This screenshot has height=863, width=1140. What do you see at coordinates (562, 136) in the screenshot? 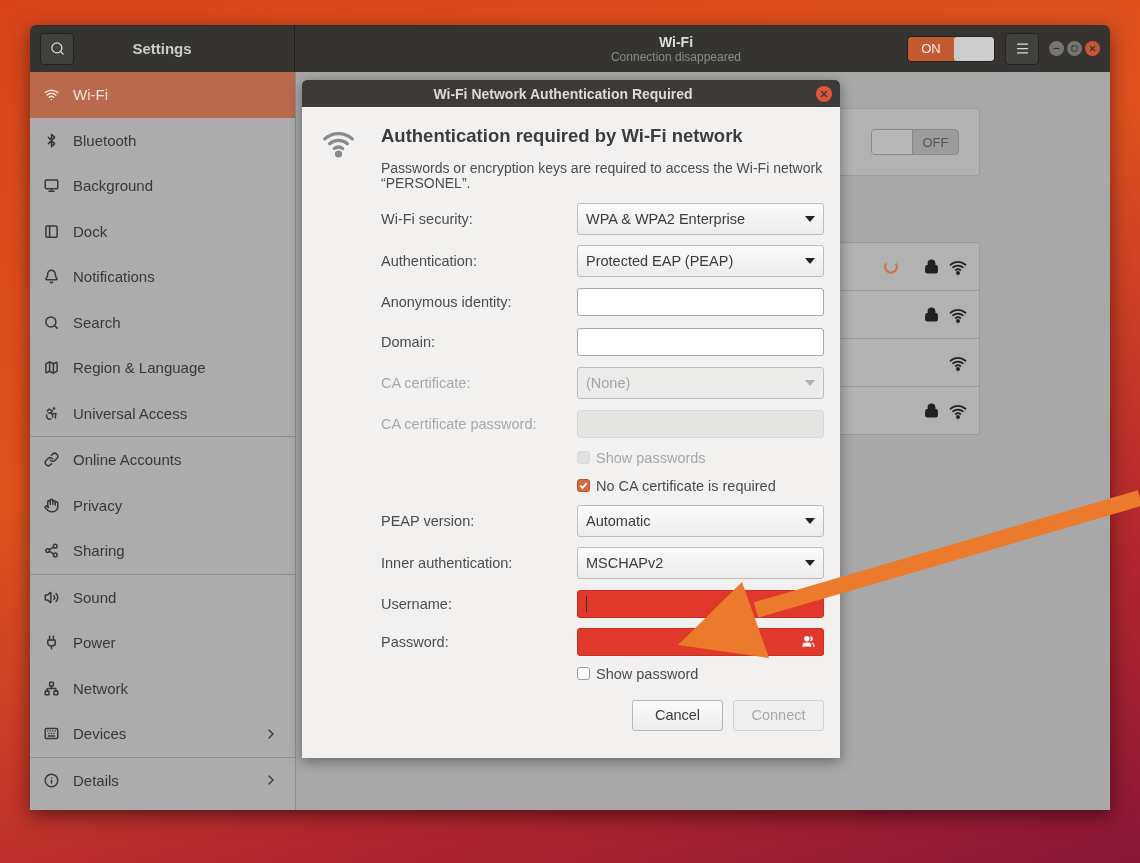
I see `dialog-heading: Authentication required by Wi-Fi network` at bounding box center [562, 136].